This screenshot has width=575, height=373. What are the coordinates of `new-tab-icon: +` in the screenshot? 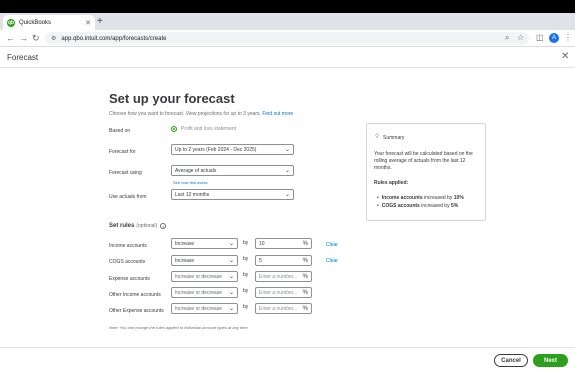 It's located at (100, 22).